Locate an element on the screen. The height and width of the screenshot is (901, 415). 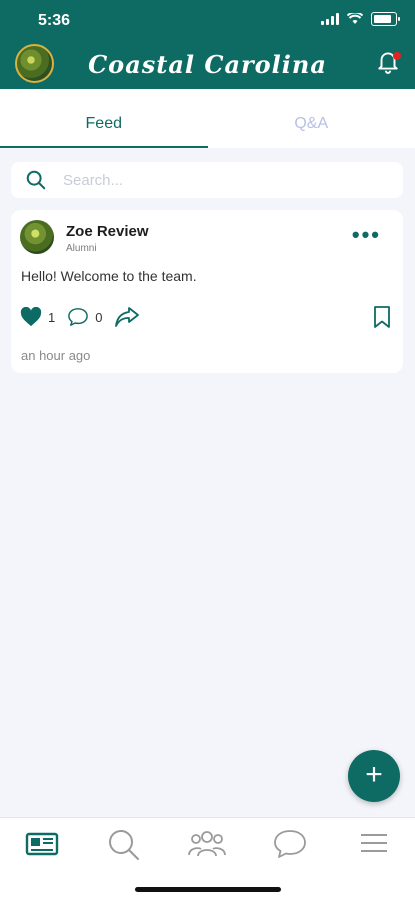
heart-icon is located at coordinates (31, 317).